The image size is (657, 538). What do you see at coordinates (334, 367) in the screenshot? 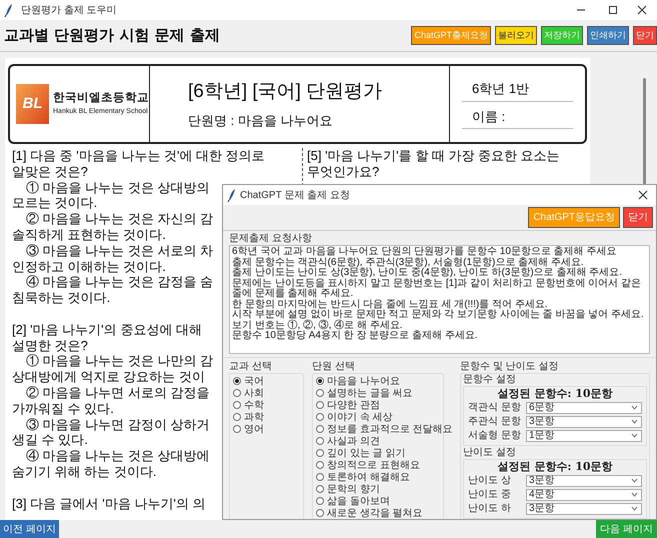
I see `group-label: 단원 선택` at bounding box center [334, 367].